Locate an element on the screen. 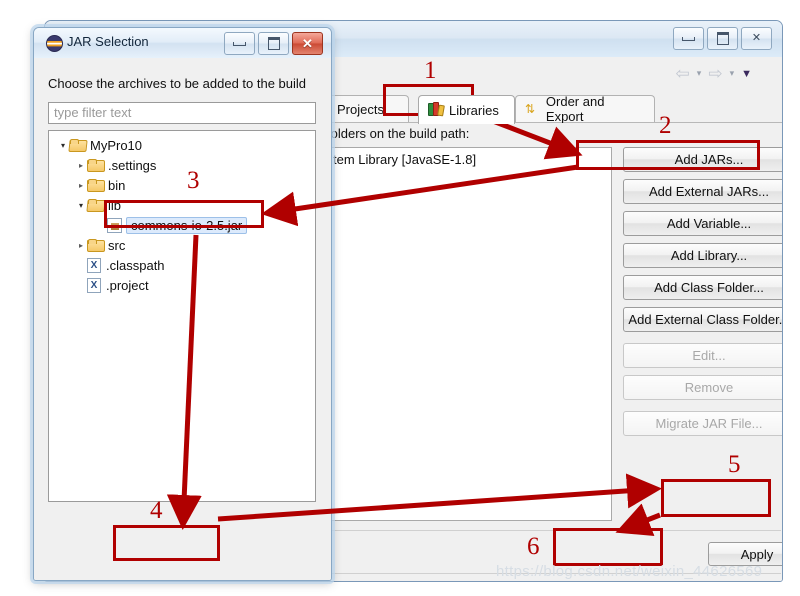 The height and width of the screenshot is (596, 800). forward-arrow-icon: ⇨ is located at coordinates (715, 73).